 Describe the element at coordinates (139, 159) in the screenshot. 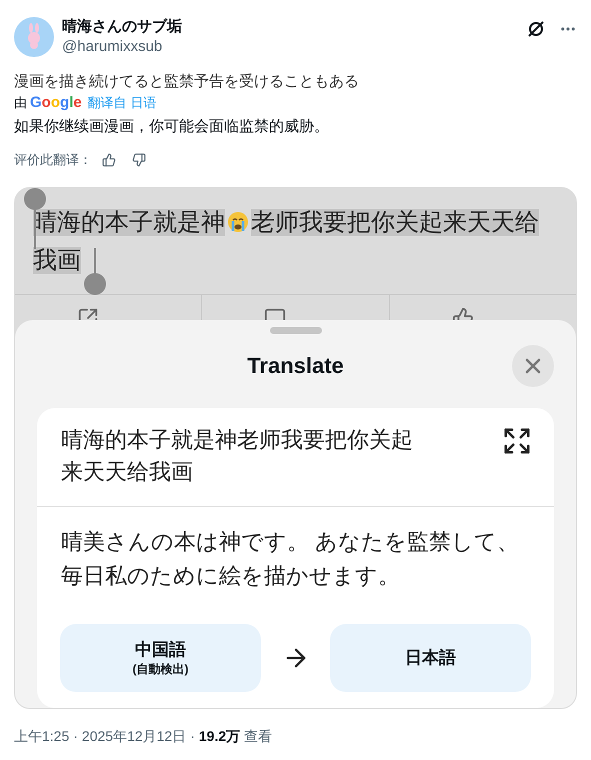

I see `thumbs-down-icon` at that location.